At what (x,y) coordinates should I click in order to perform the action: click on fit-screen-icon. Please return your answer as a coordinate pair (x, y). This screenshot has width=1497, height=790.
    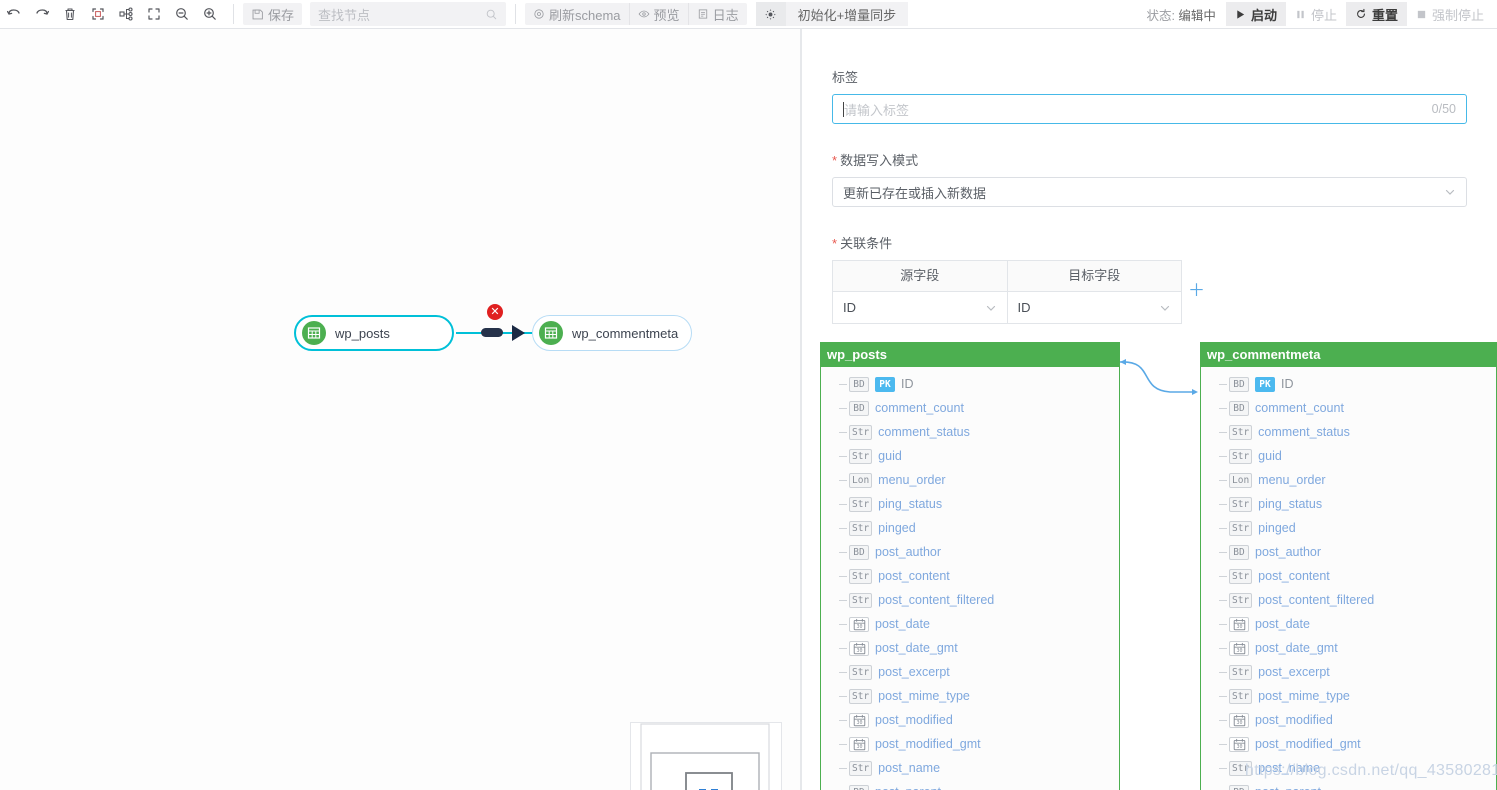
    Looking at the image, I should click on (154, 14).